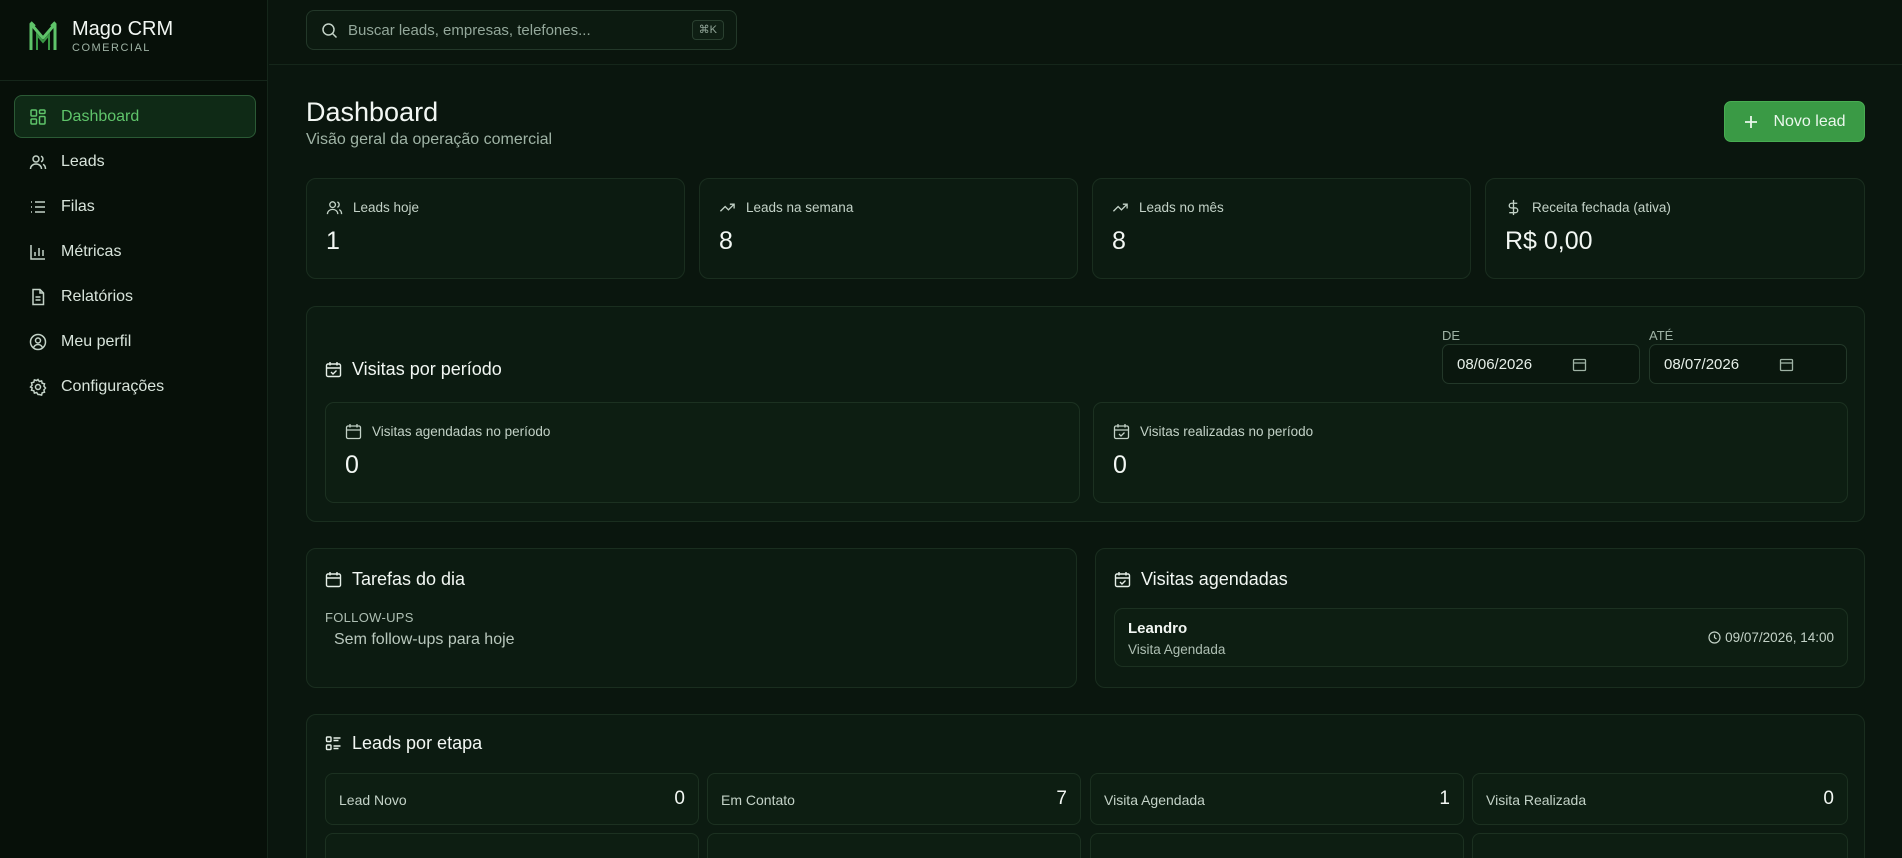 The height and width of the screenshot is (858, 1902). I want to click on stat-card-receita: Receita fechada (ativa) R$ 0,00, so click(1675, 228).